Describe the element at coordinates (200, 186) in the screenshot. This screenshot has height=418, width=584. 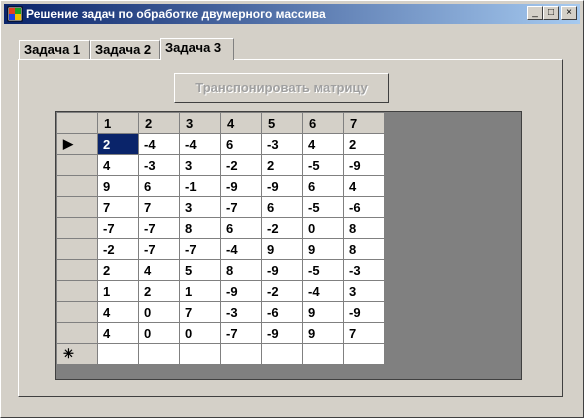
I see `grid-cell: -1` at that location.